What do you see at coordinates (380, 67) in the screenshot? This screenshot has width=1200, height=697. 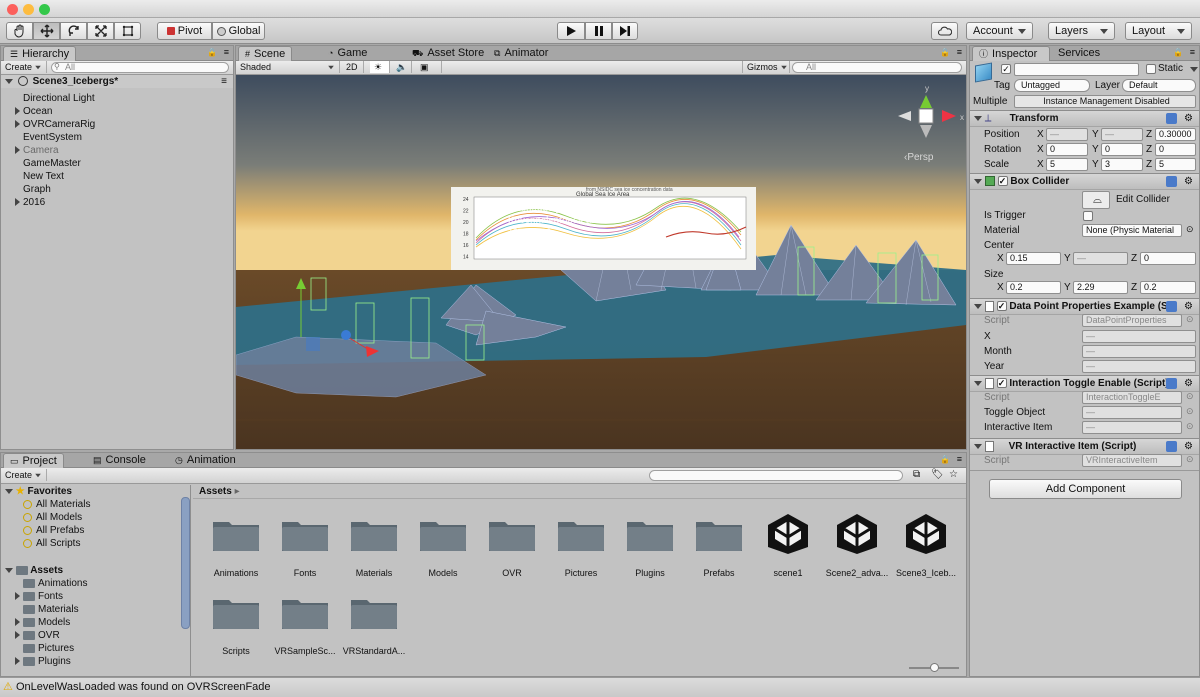 I see `lighting-toggle: ☀` at bounding box center [380, 67].